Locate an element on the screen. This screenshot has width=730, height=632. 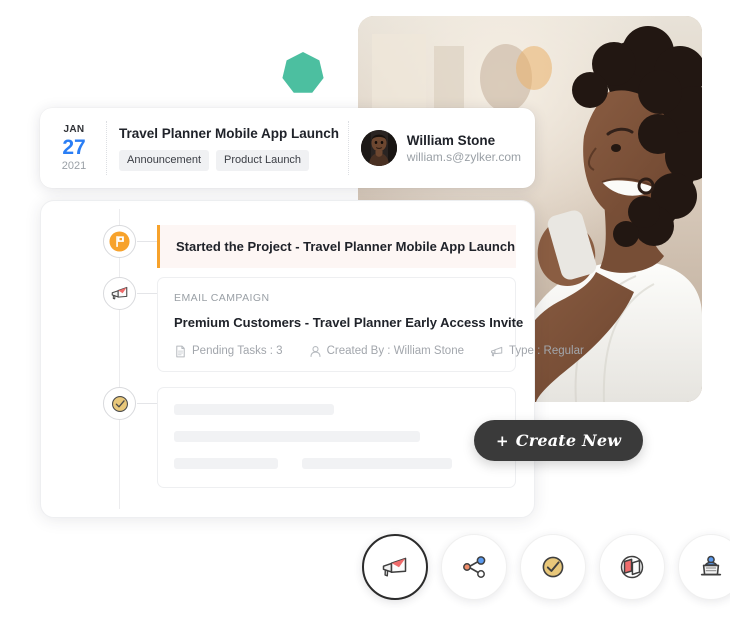
placeholder-card is located at coordinates (336, 437).